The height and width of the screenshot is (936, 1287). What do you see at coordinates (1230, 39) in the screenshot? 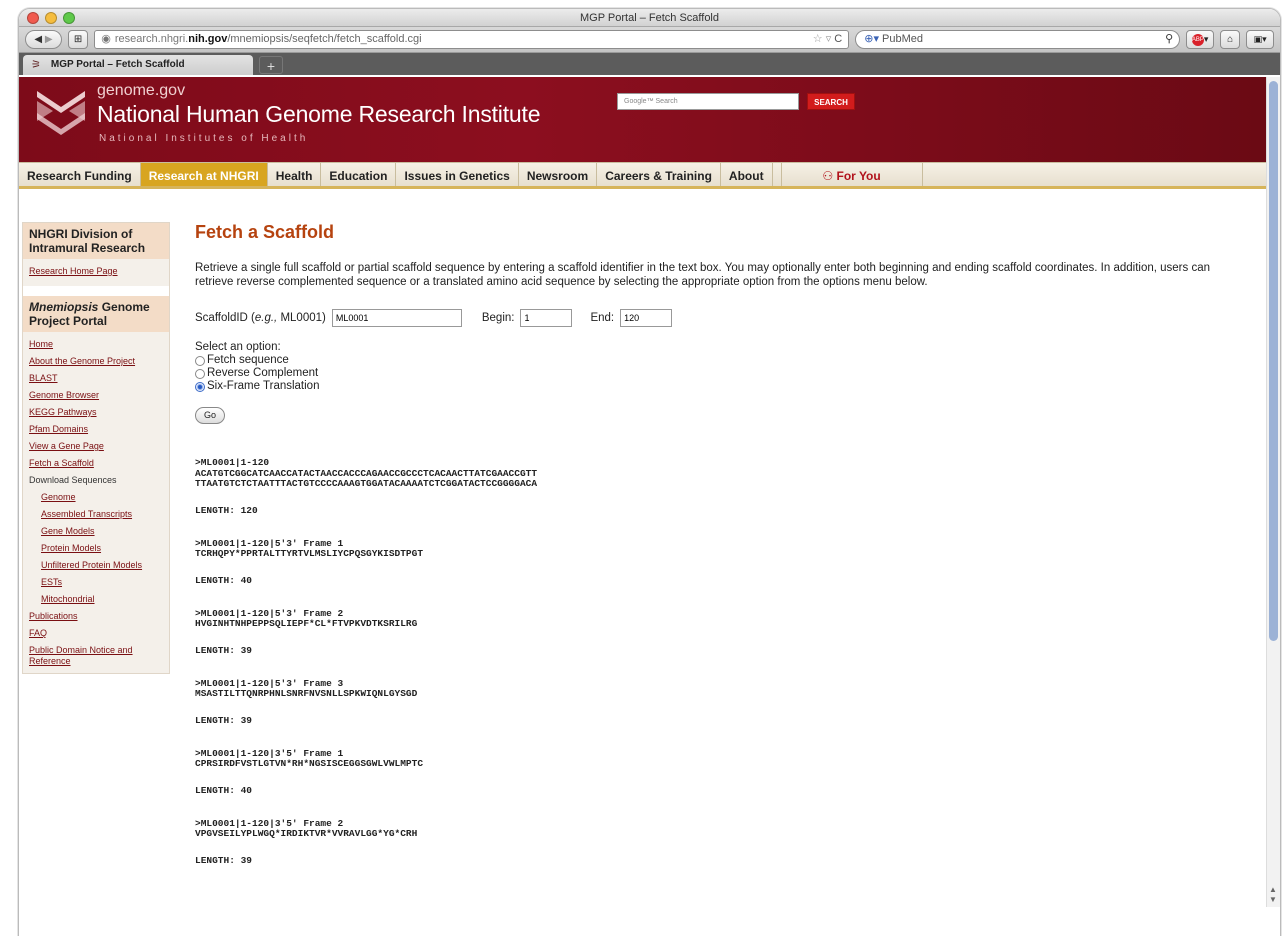
I see `home-button: ⌂` at bounding box center [1230, 39].